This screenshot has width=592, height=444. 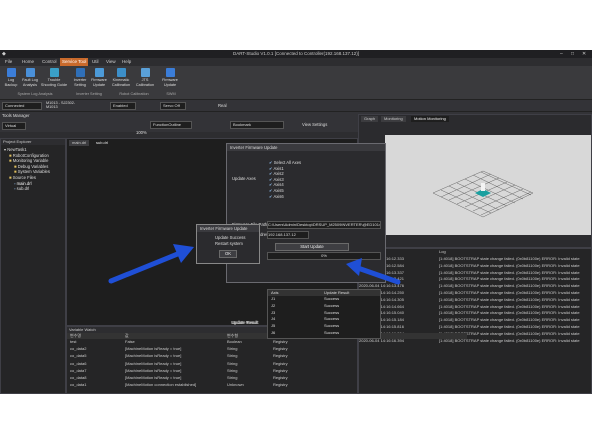 I want to click on folder-icon: ■, so click(x=10, y=155).